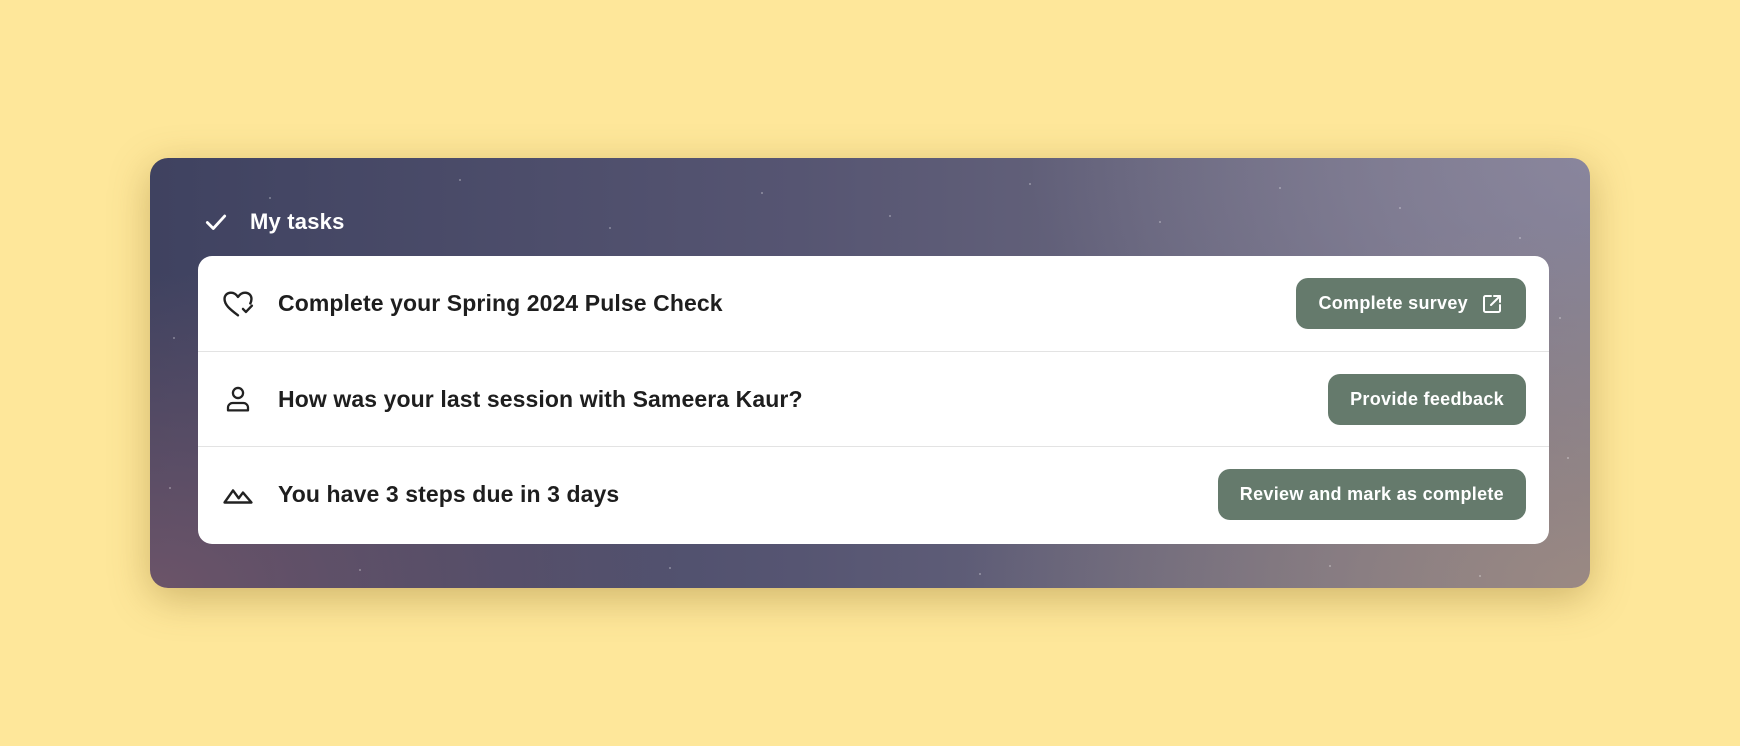  Describe the element at coordinates (297, 221) in the screenshot. I see `tasks-title: My tasks` at that location.